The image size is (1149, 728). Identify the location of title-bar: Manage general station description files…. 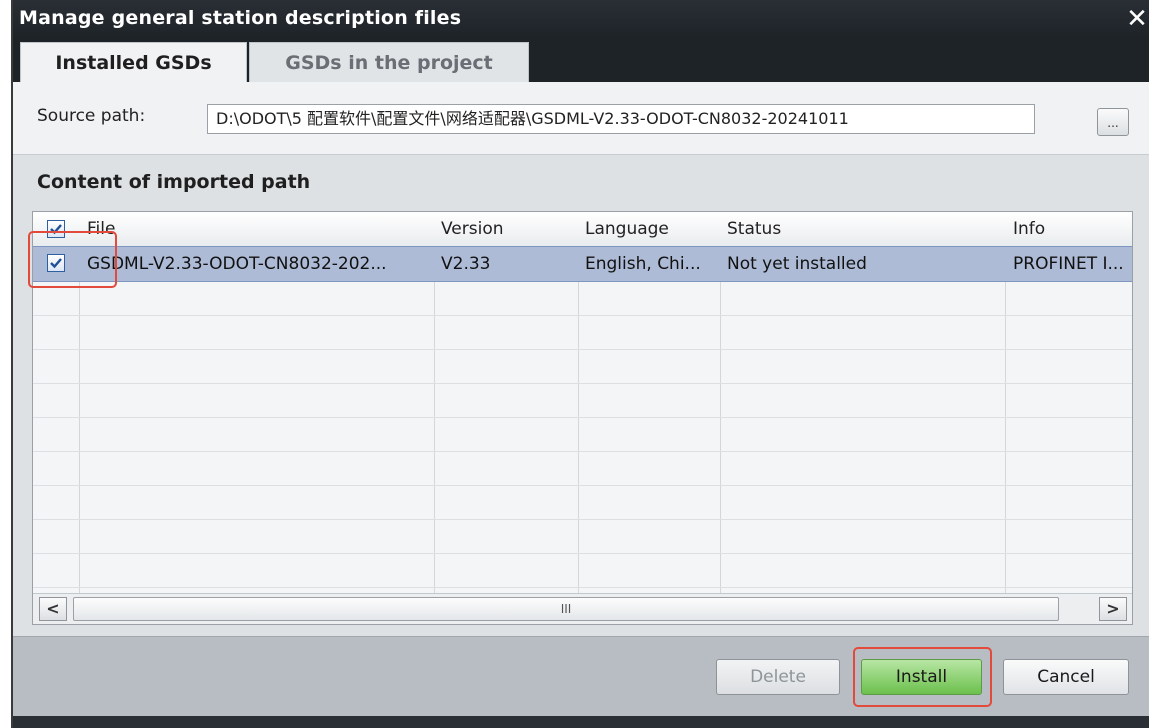
(581, 19).